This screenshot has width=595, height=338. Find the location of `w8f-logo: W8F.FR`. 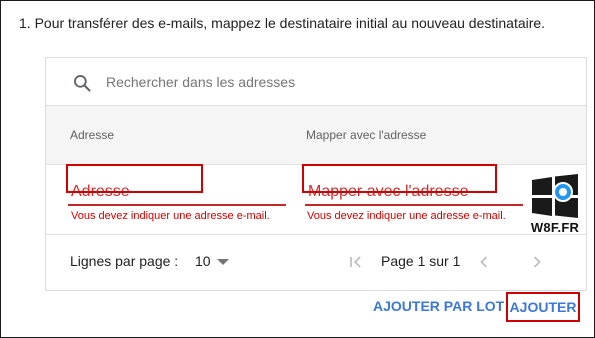

w8f-logo: W8F.FR is located at coordinates (555, 205).